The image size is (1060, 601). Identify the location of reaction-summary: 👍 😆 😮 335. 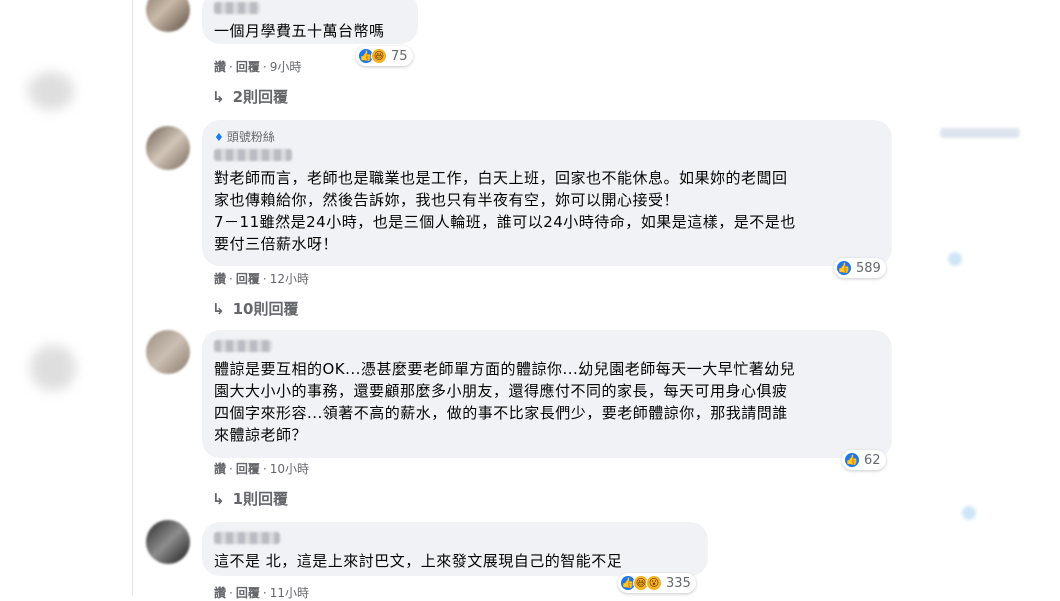
(657, 583).